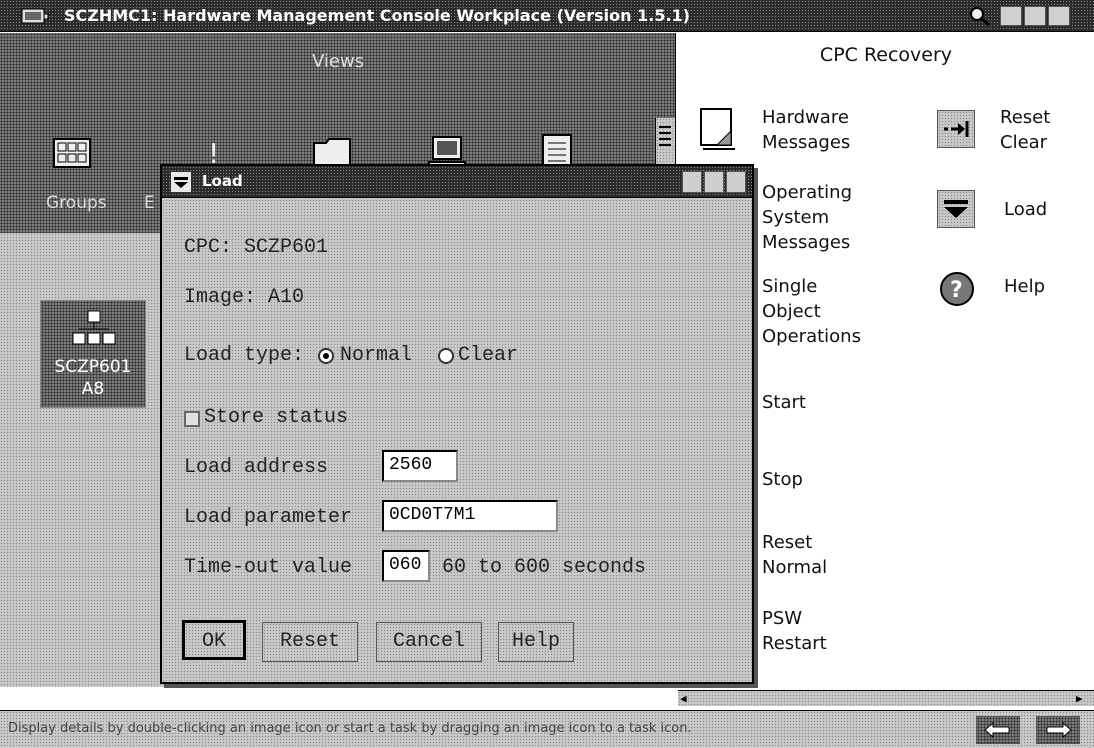  I want to click on timeout-range-hint: 60 to 600 seconds, so click(544, 567).